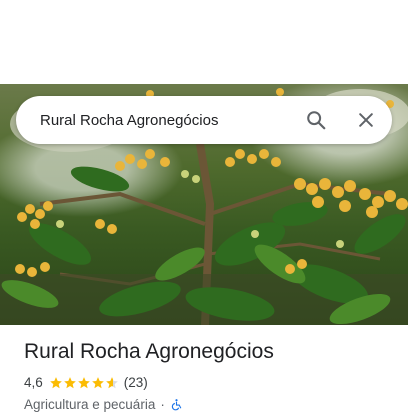 The image size is (408, 412). I want to click on close-icon, so click(366, 120).